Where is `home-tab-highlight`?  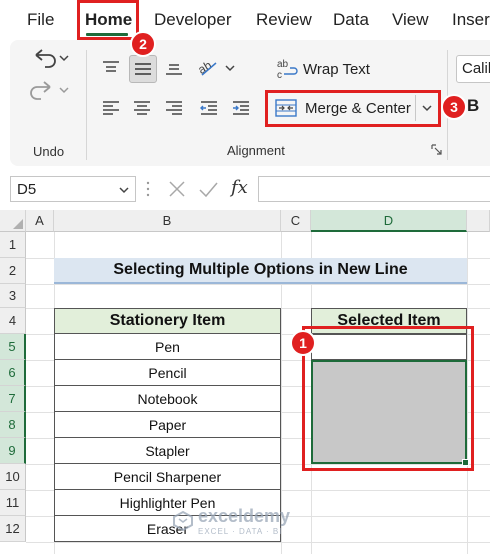 home-tab-highlight is located at coordinates (108, 20).